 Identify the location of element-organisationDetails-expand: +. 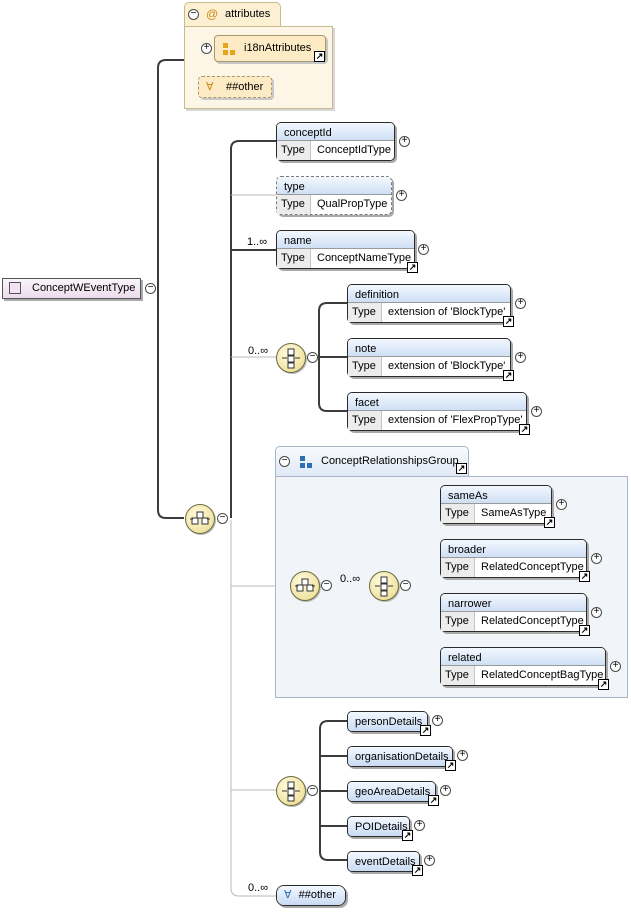
(462, 755).